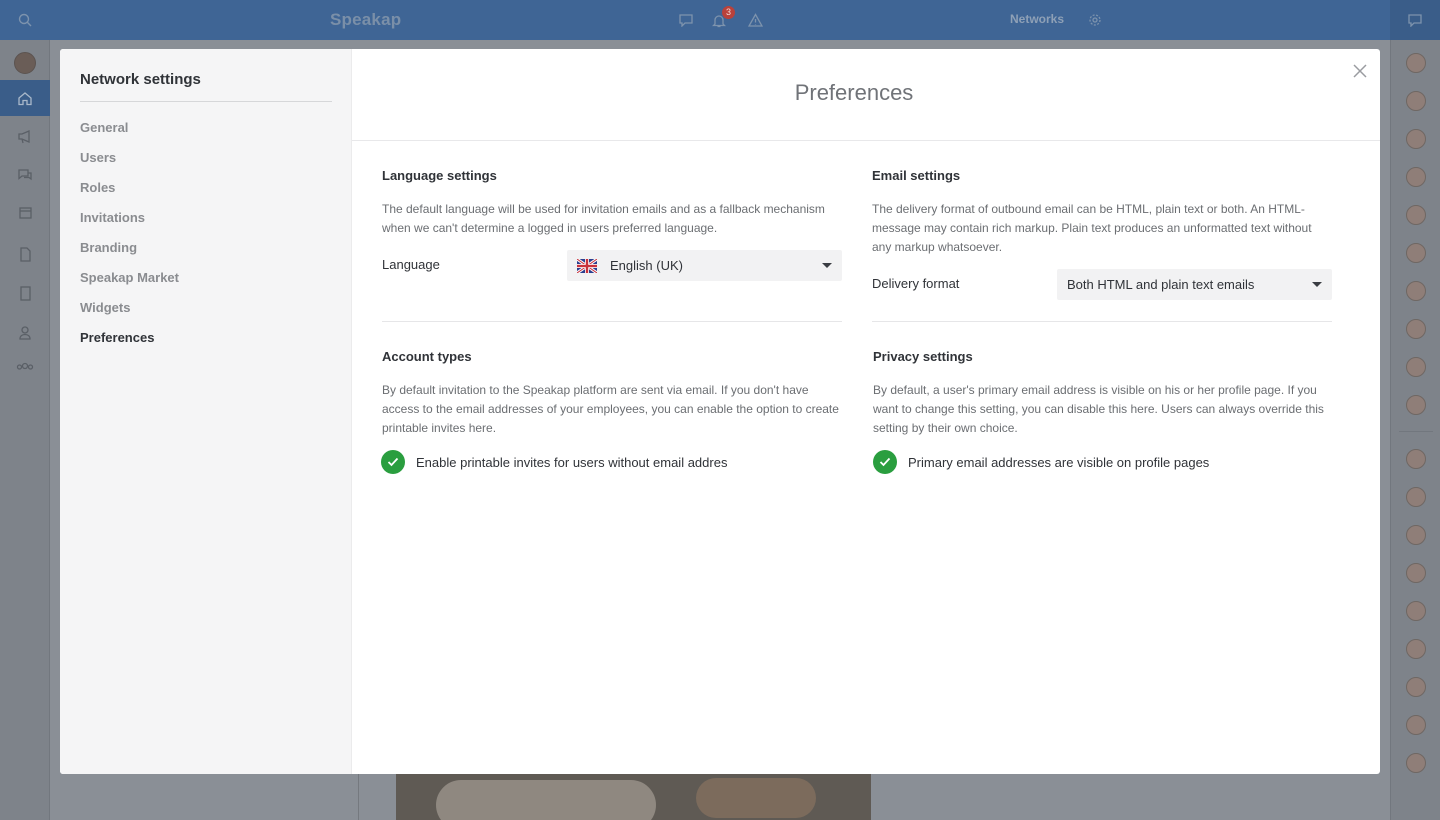  What do you see at coordinates (427, 356) in the screenshot?
I see `section-title: Account types` at bounding box center [427, 356].